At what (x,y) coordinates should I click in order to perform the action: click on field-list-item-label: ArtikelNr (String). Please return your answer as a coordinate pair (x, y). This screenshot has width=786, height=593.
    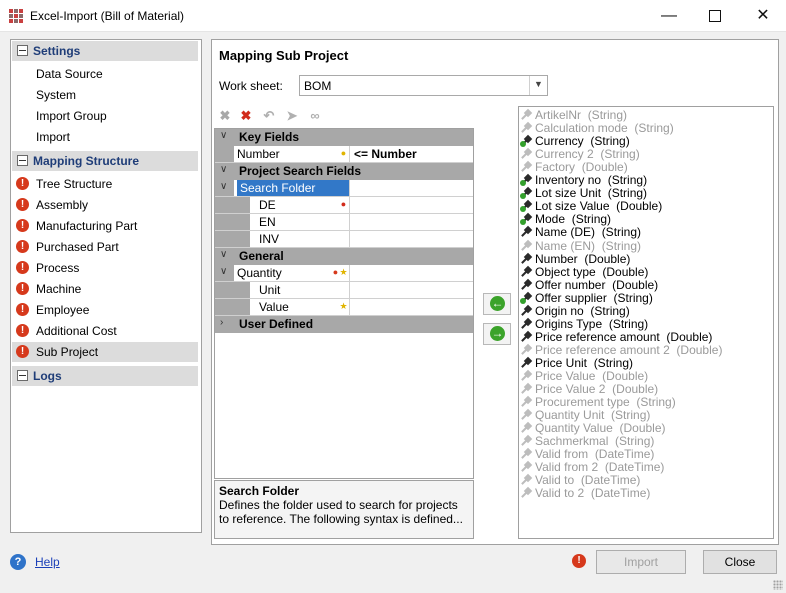
    Looking at the image, I should click on (581, 115).